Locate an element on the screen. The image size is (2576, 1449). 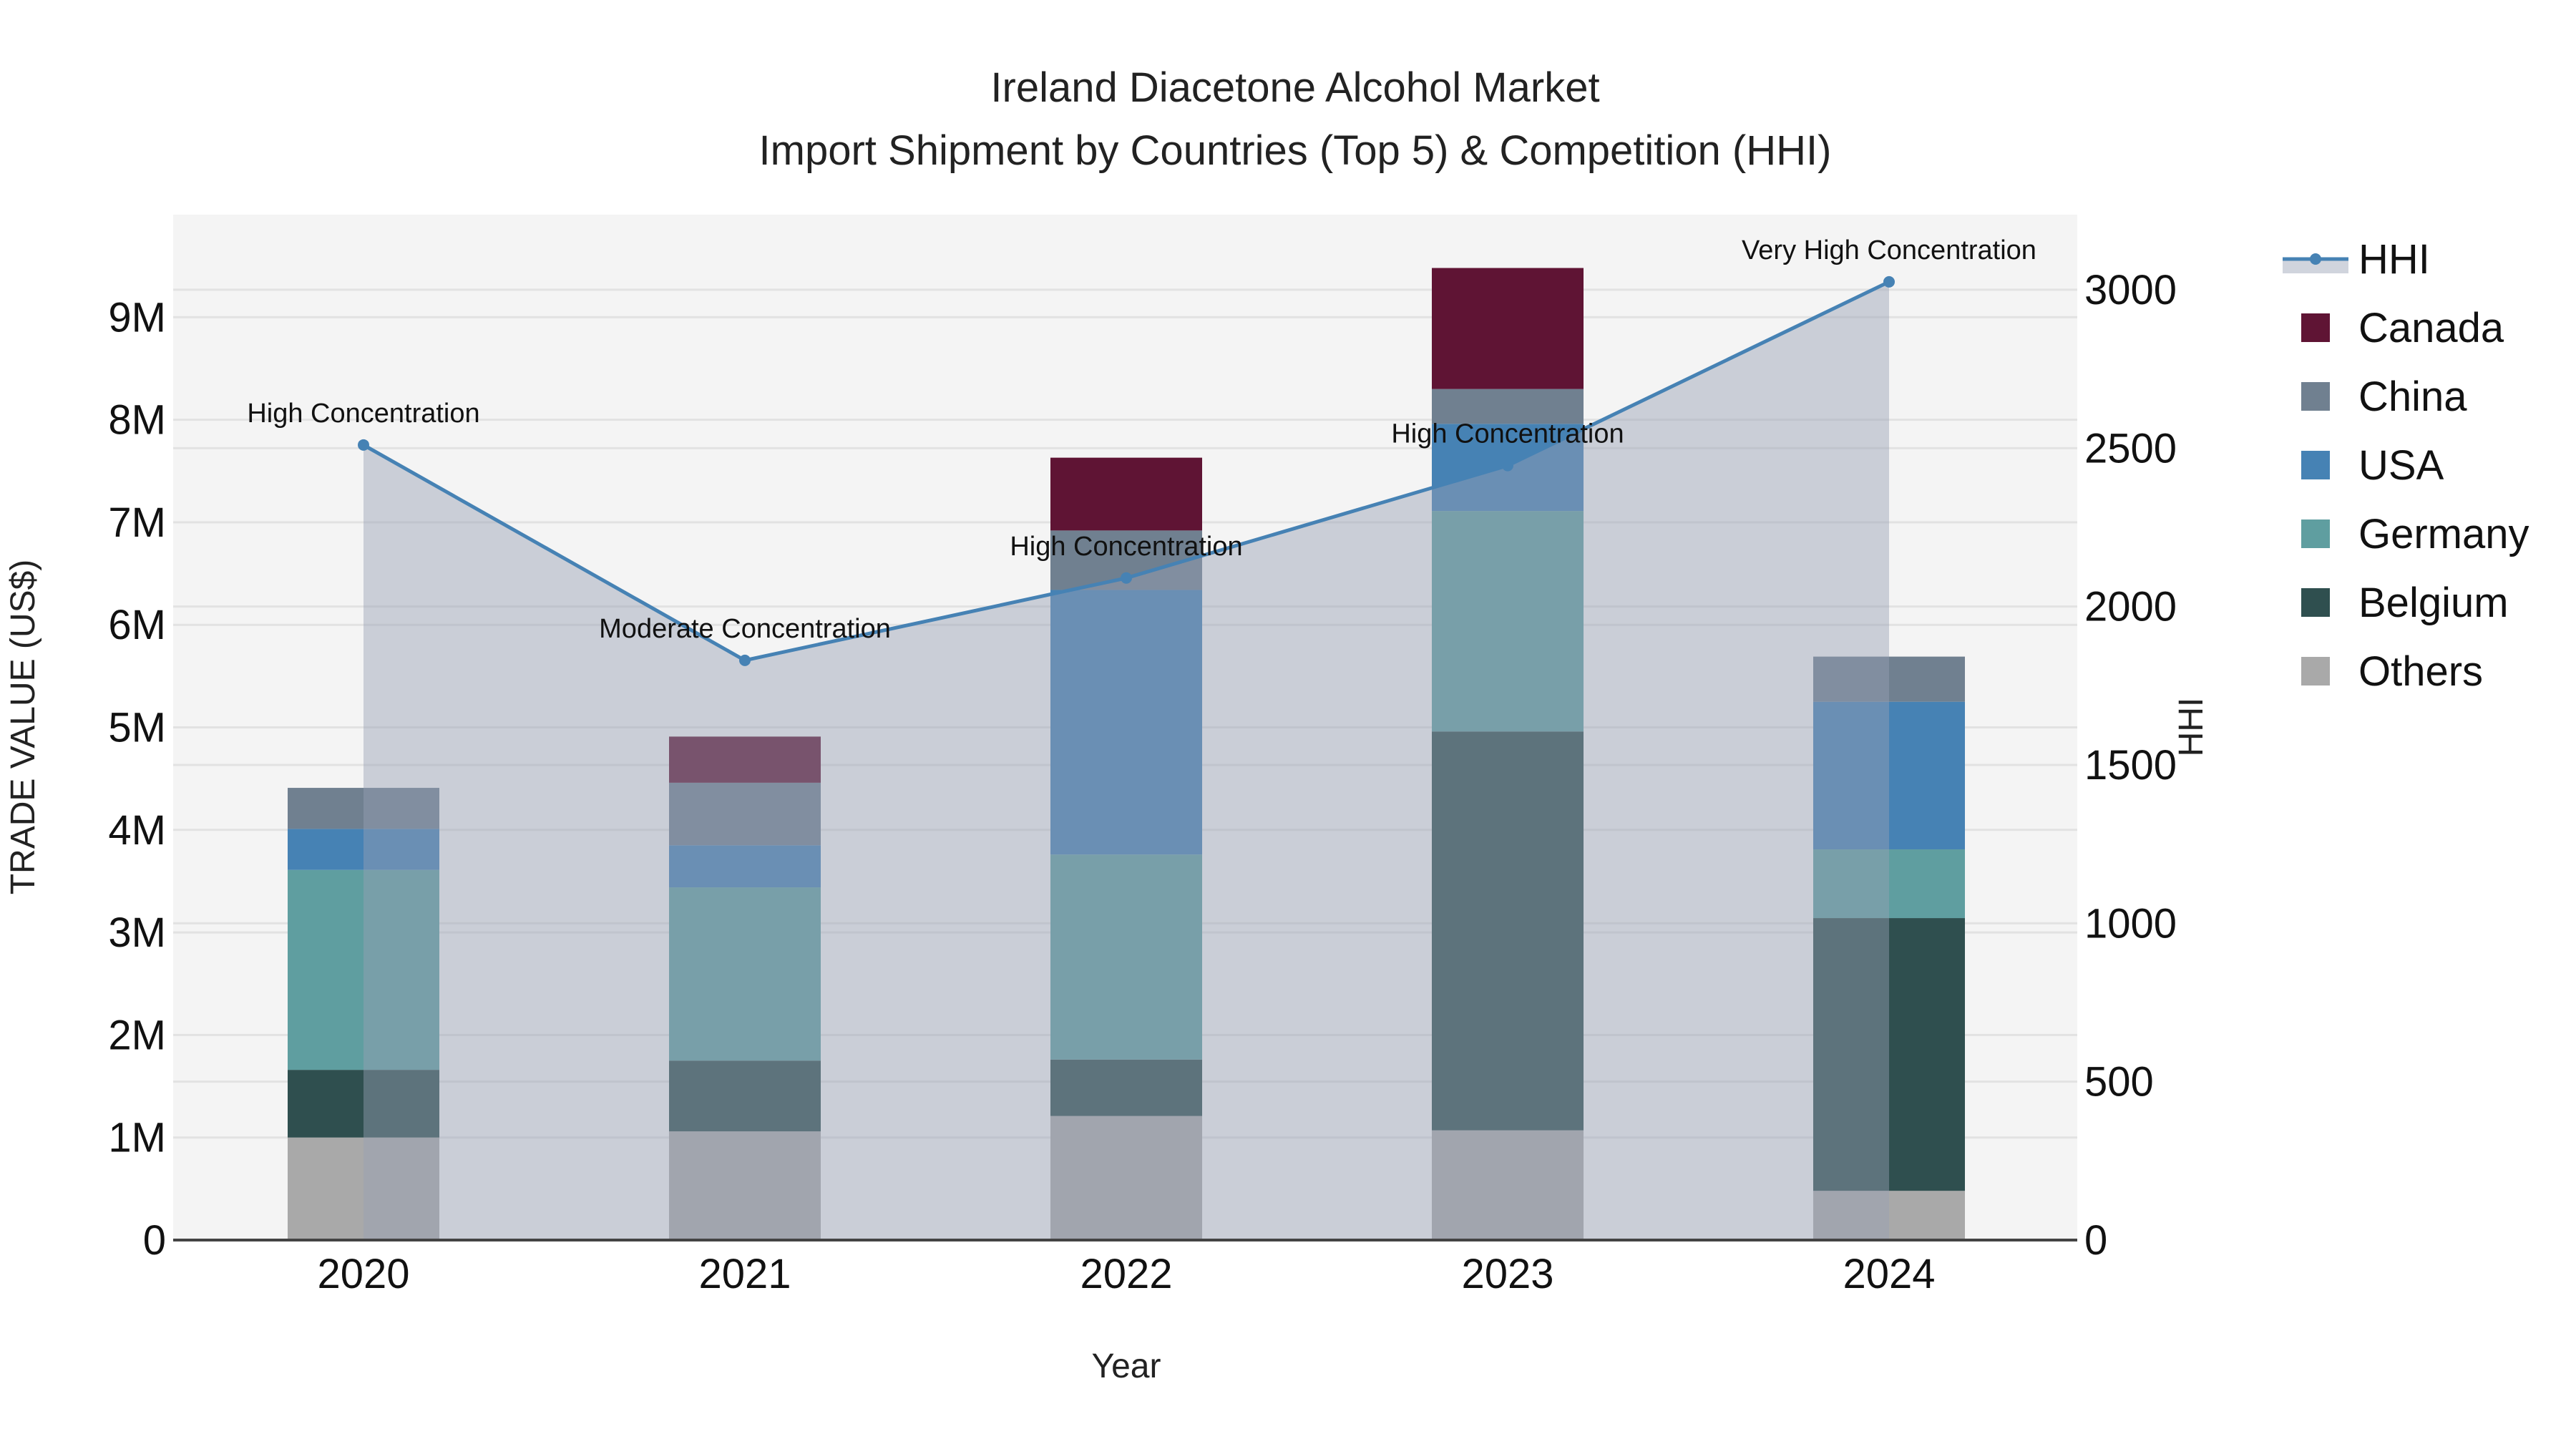
legend-label-germany: Germany is located at coordinates (2443, 534).